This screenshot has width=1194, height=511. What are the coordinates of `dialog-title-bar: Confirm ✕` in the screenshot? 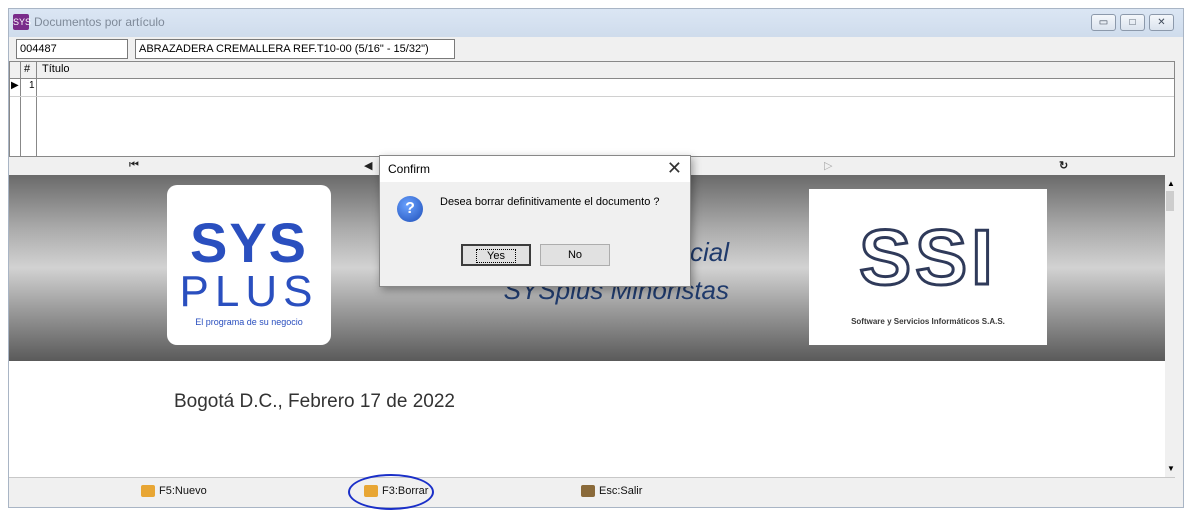 It's located at (535, 169).